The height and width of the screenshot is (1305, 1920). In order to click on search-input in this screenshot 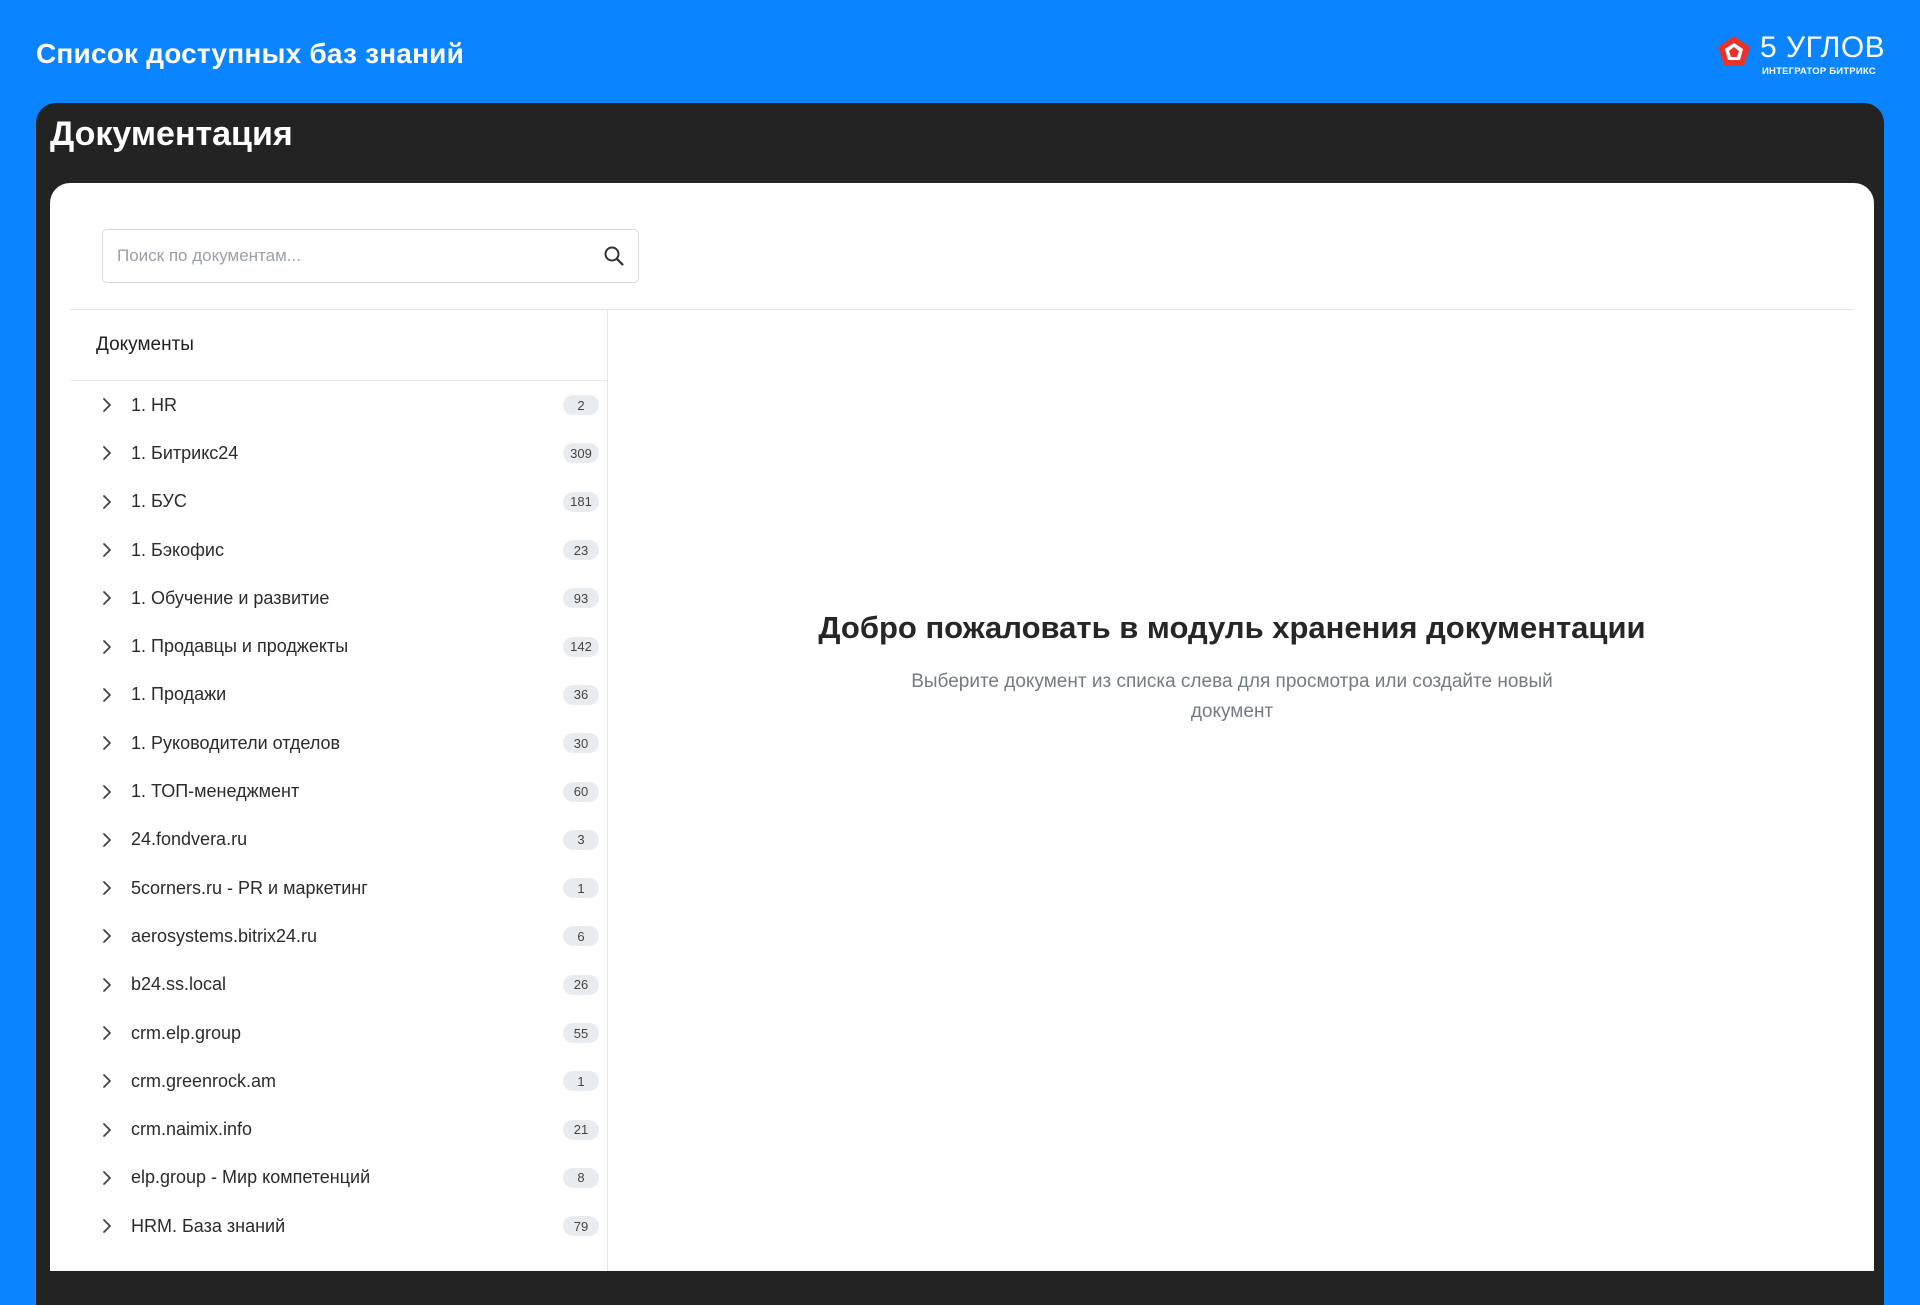, I will do `click(352, 255)`.